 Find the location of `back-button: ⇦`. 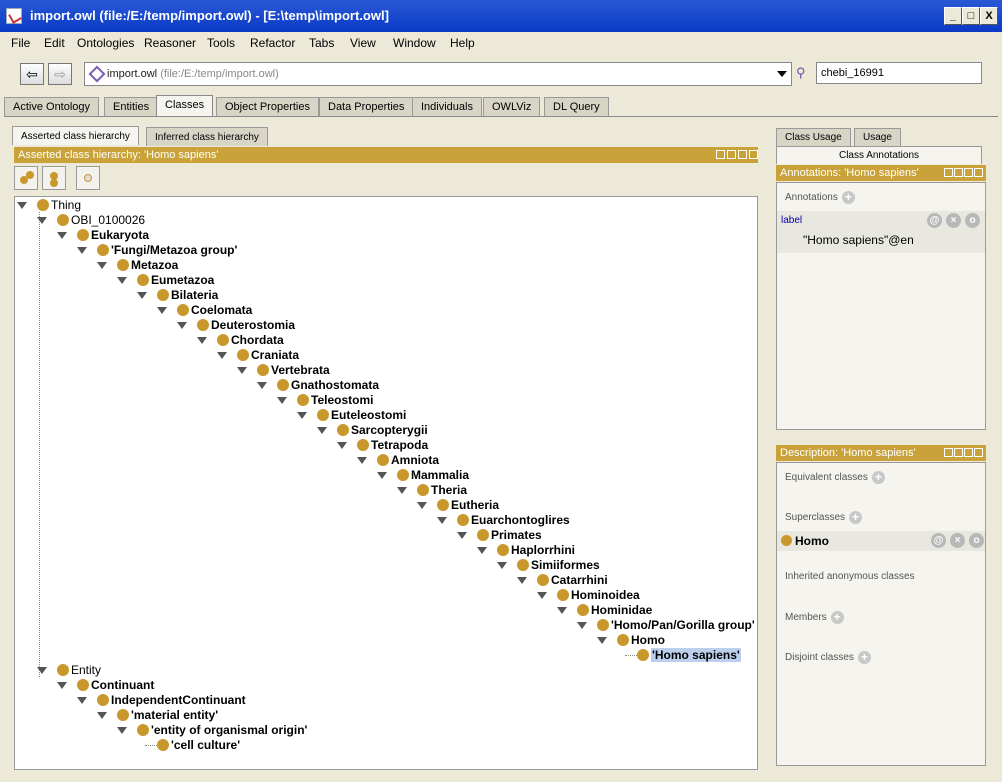

back-button: ⇦ is located at coordinates (32, 74).